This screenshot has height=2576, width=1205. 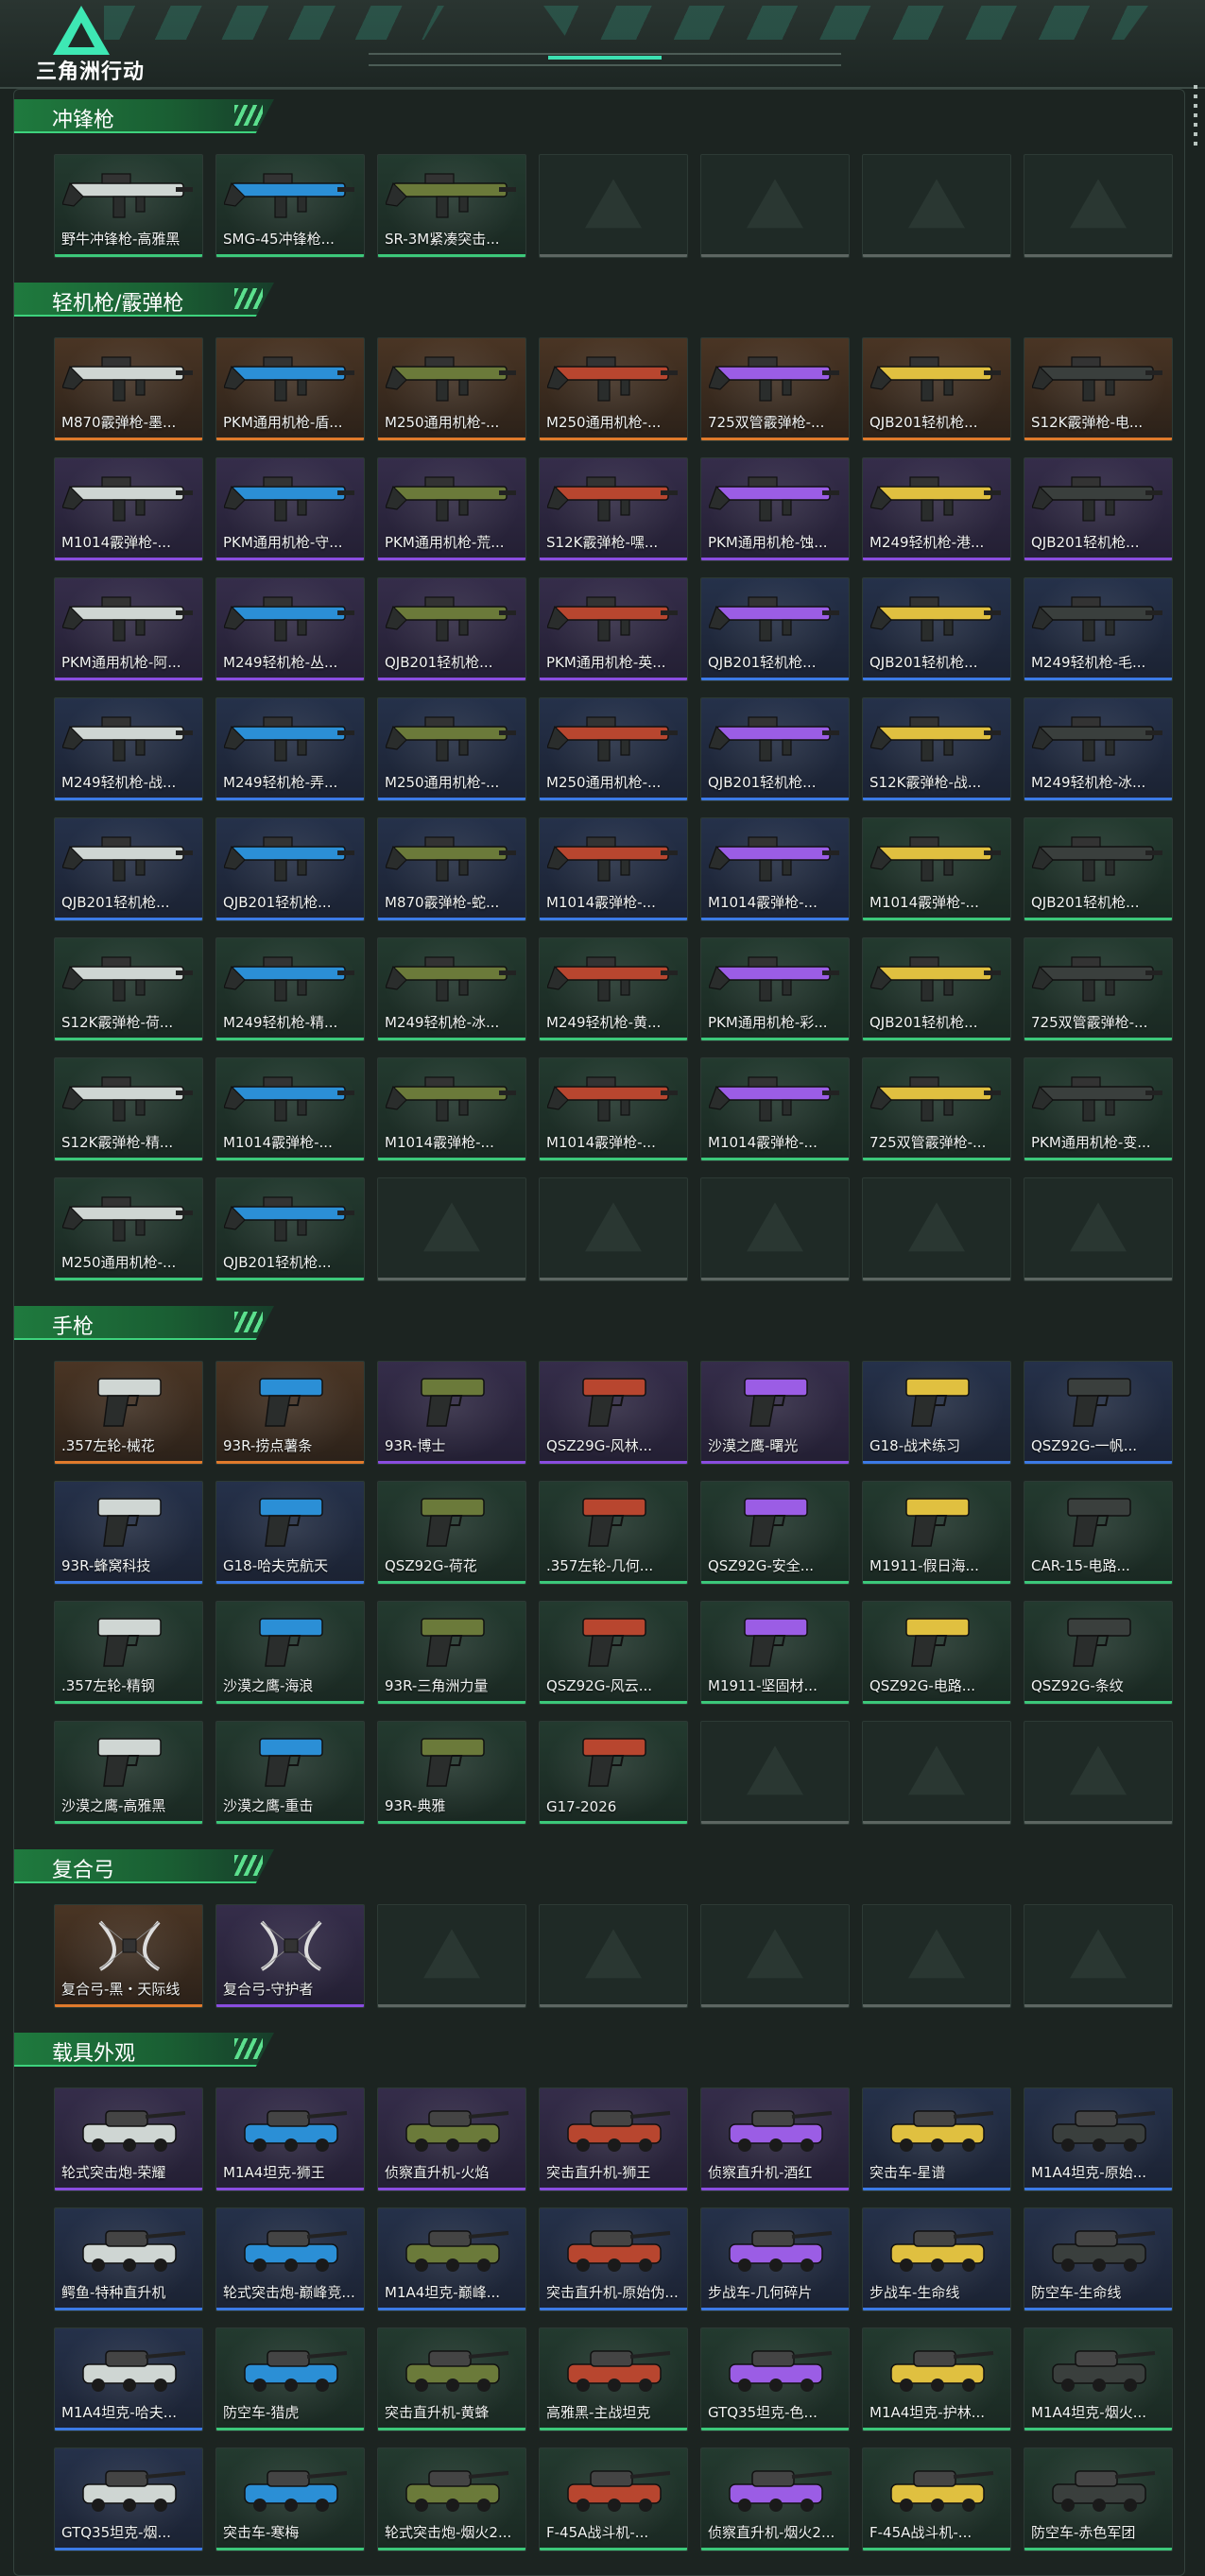 I want to click on item-card: 沙漠之鹰-曙光, so click(x=775, y=1413).